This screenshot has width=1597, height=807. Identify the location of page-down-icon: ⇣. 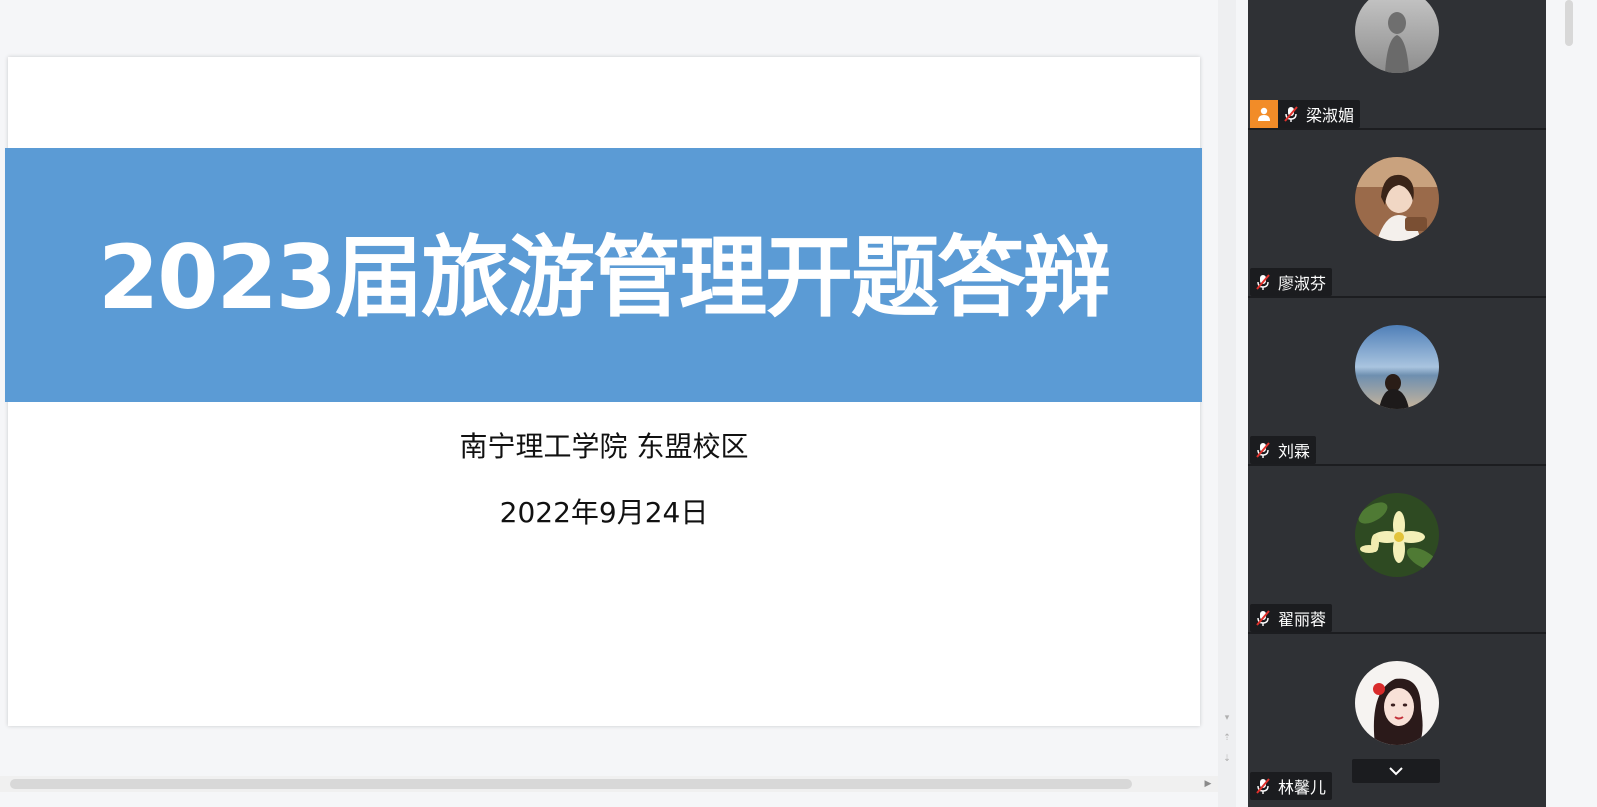
(1227, 759).